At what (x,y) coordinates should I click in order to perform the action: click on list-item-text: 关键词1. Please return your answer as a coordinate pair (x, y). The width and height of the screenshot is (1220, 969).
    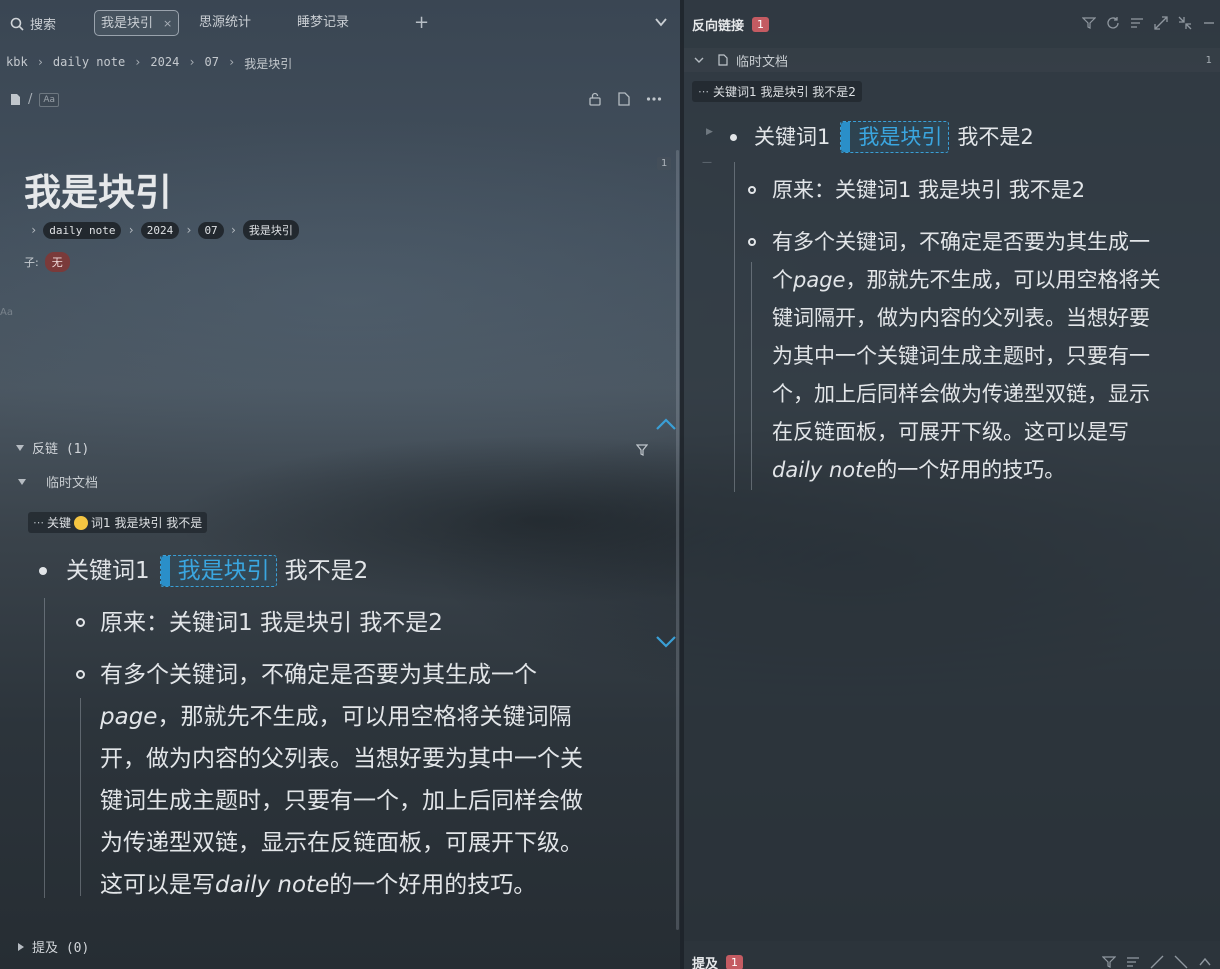
    Looking at the image, I should click on (108, 571).